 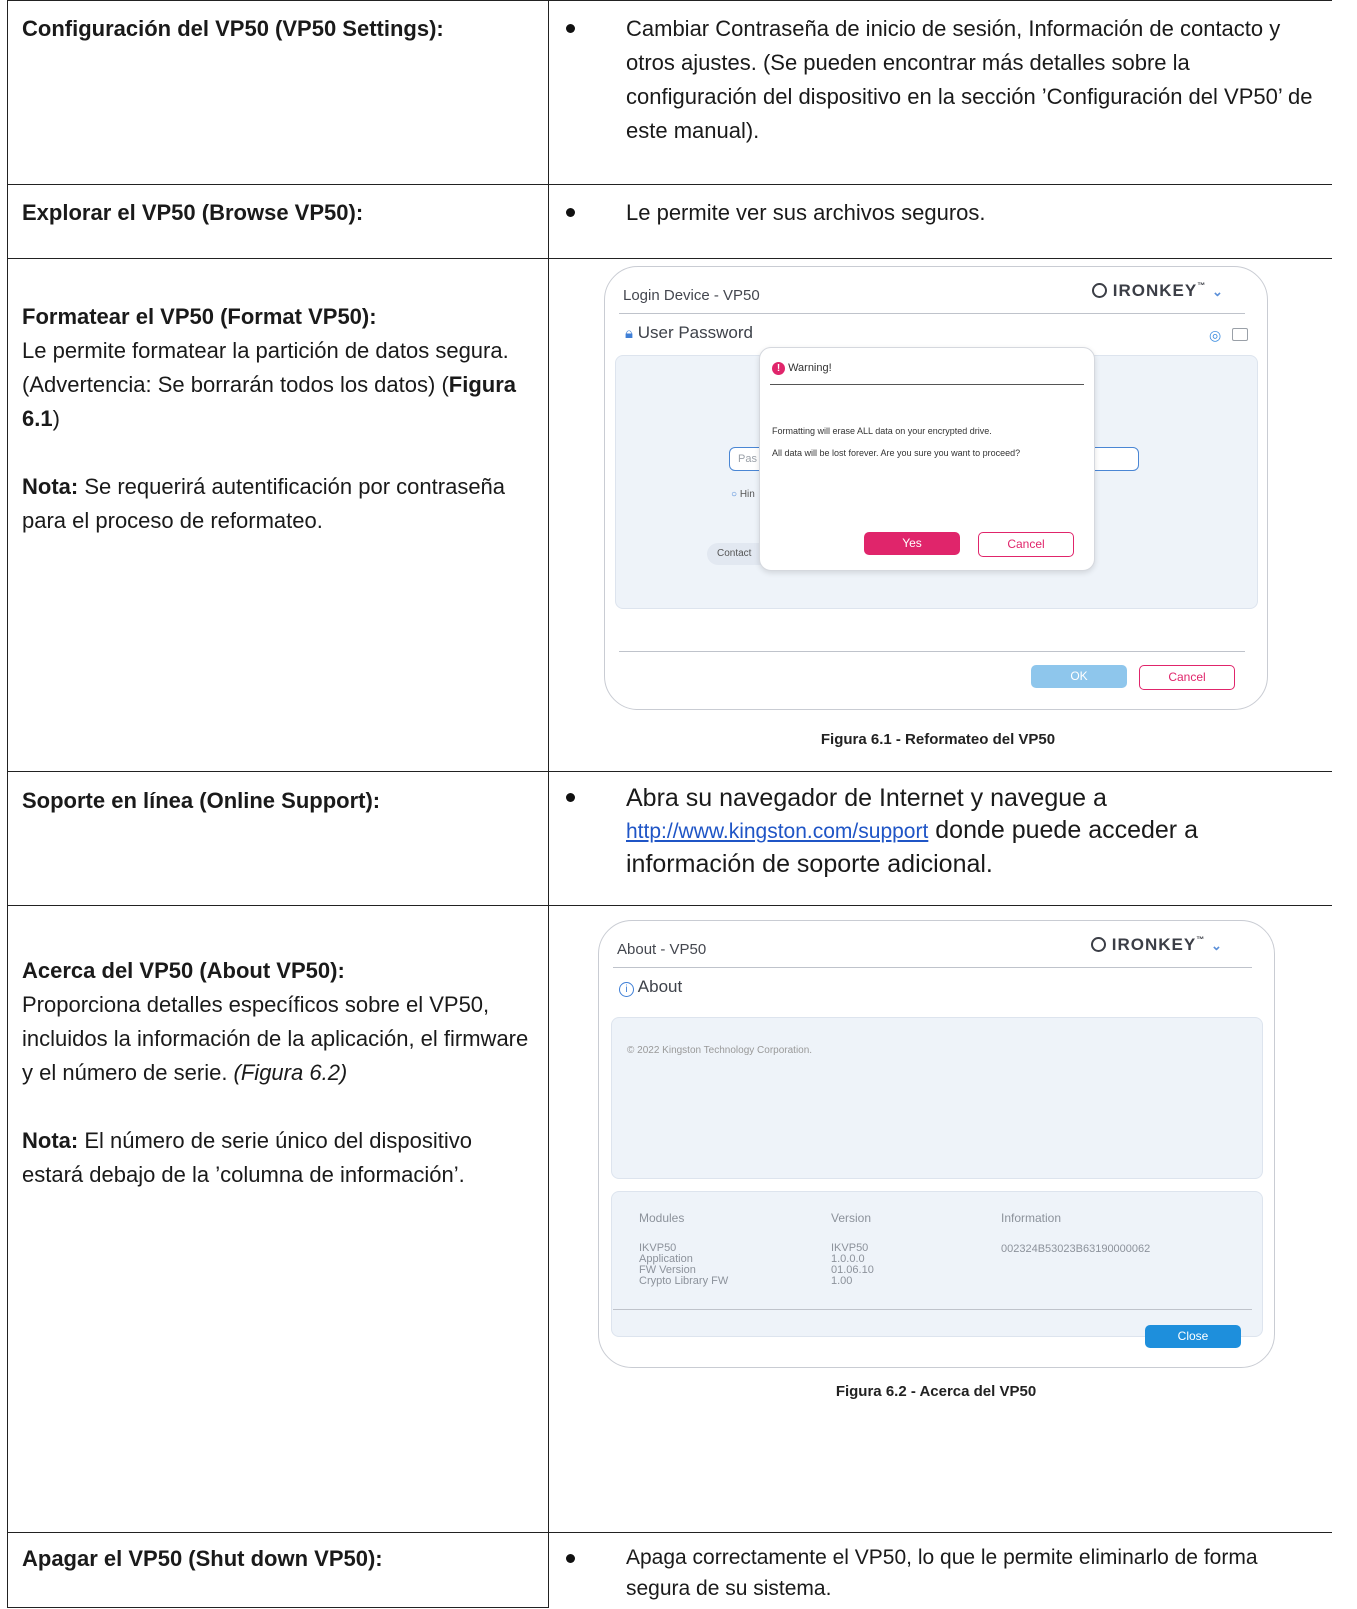 I want to click on ok-button: OK, so click(x=1079, y=676).